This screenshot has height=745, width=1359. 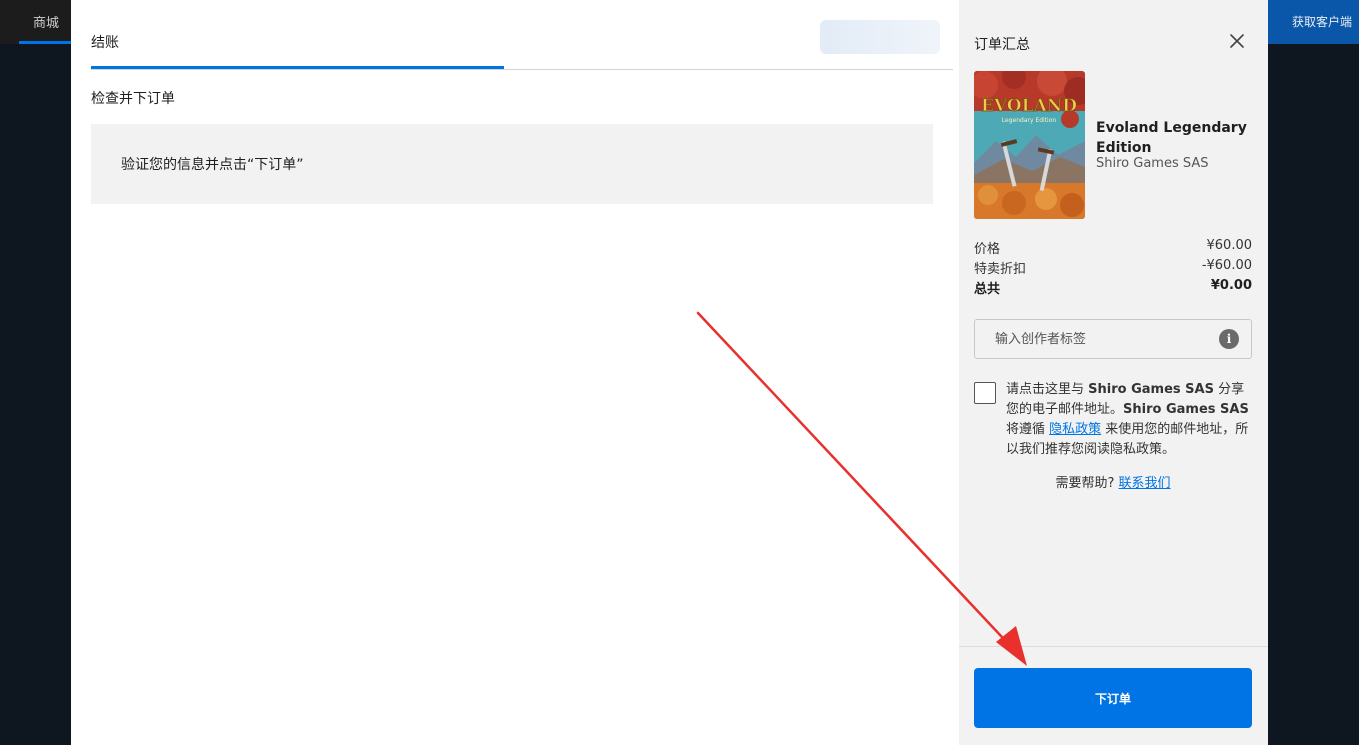 What do you see at coordinates (133, 99) in the screenshot?
I see `section-title: 检查并下订单` at bounding box center [133, 99].